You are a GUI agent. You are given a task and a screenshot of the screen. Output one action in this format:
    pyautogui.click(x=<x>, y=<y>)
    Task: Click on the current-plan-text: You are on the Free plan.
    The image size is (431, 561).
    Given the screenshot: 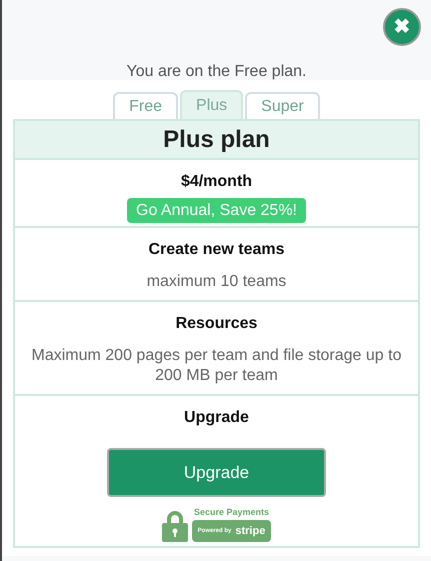 What is the action you would take?
    pyautogui.click(x=216, y=72)
    